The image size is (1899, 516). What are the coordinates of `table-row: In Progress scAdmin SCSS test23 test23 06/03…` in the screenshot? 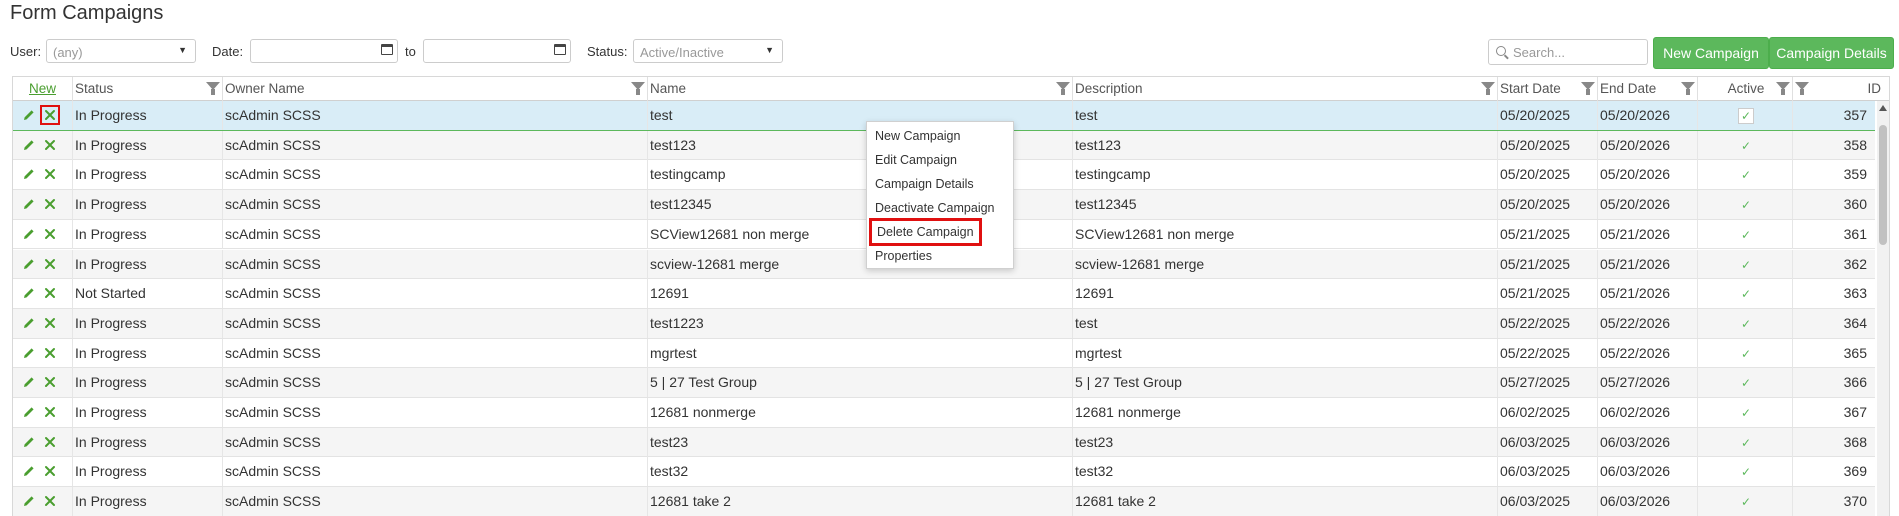 It's located at (944, 442).